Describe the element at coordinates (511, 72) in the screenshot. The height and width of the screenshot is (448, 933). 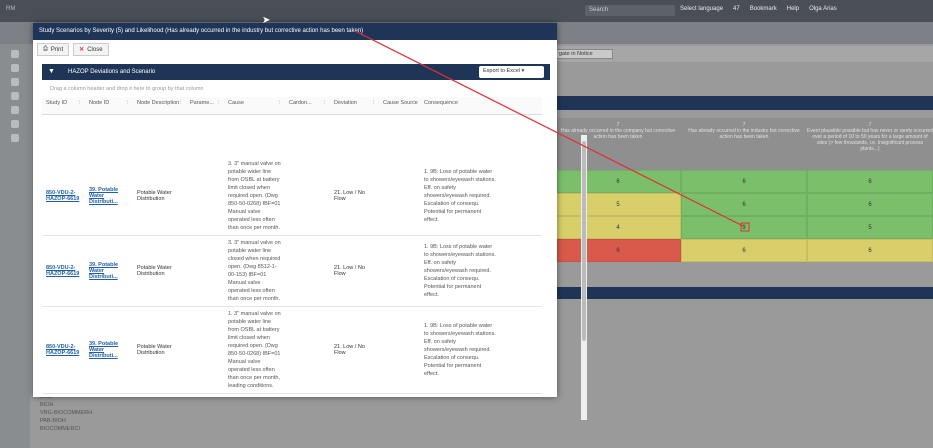
I see `export-excel-button: Export to Excel ▾` at that location.